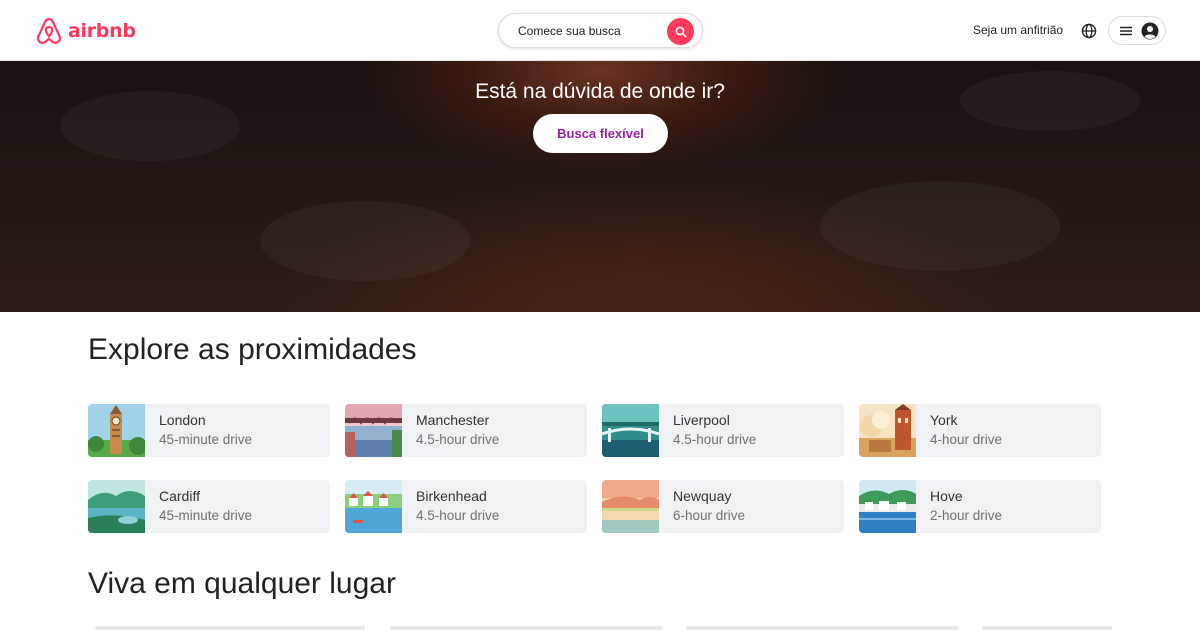 The image size is (1200, 630). What do you see at coordinates (450, 430) in the screenshot?
I see `destination-text: Manchester 4.5-hour drive` at bounding box center [450, 430].